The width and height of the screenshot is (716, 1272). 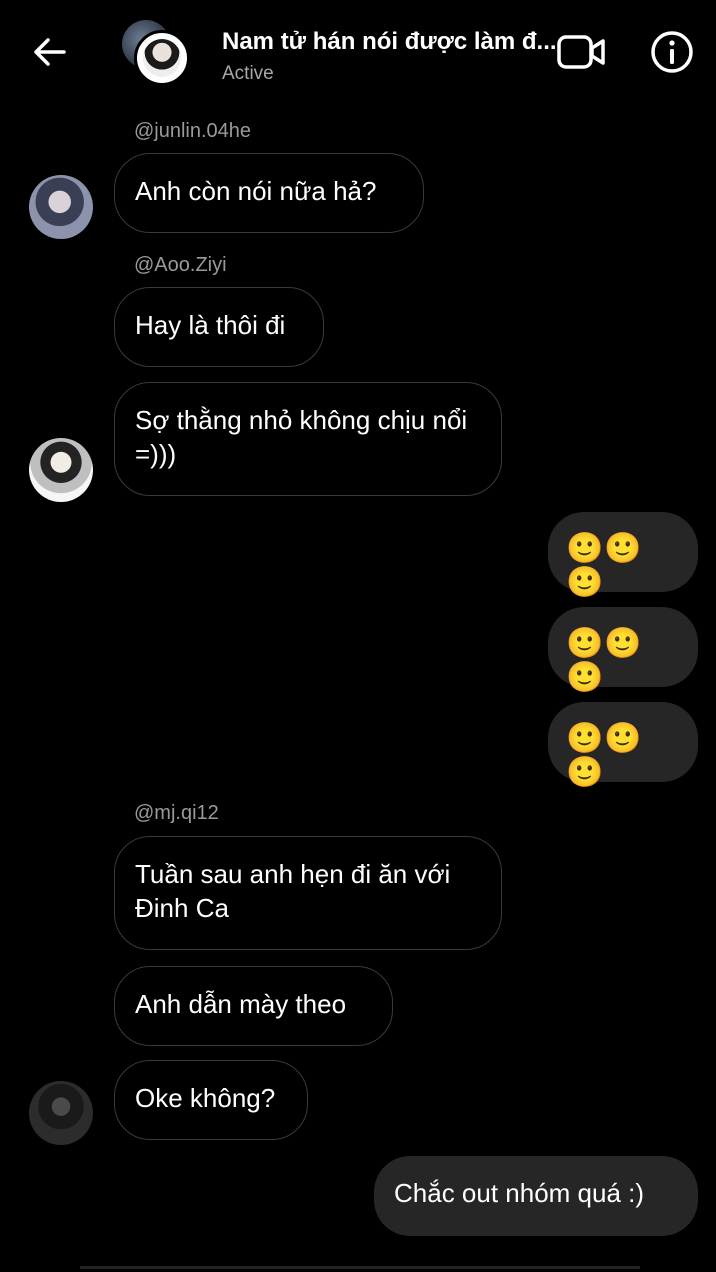 What do you see at coordinates (219, 327) in the screenshot?
I see `message-bubble: Hay là thôi đi` at bounding box center [219, 327].